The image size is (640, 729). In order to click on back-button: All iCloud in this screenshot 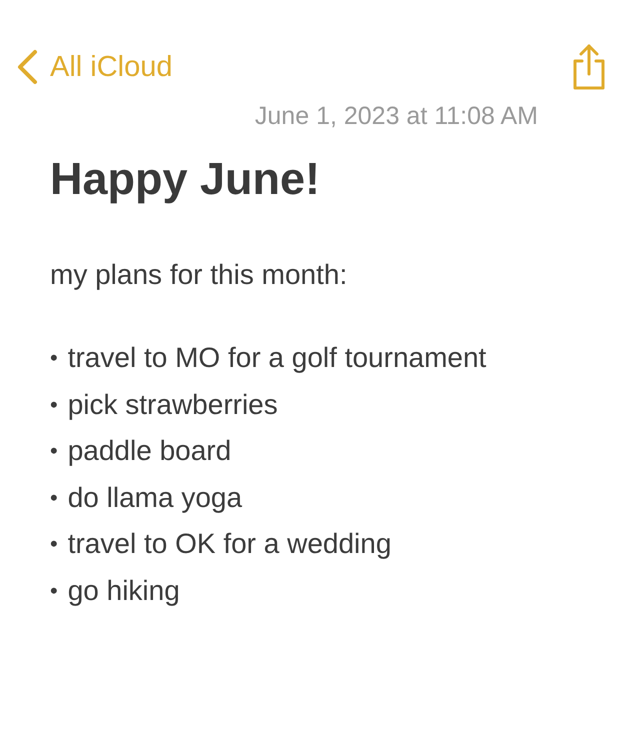, I will do `click(94, 67)`.